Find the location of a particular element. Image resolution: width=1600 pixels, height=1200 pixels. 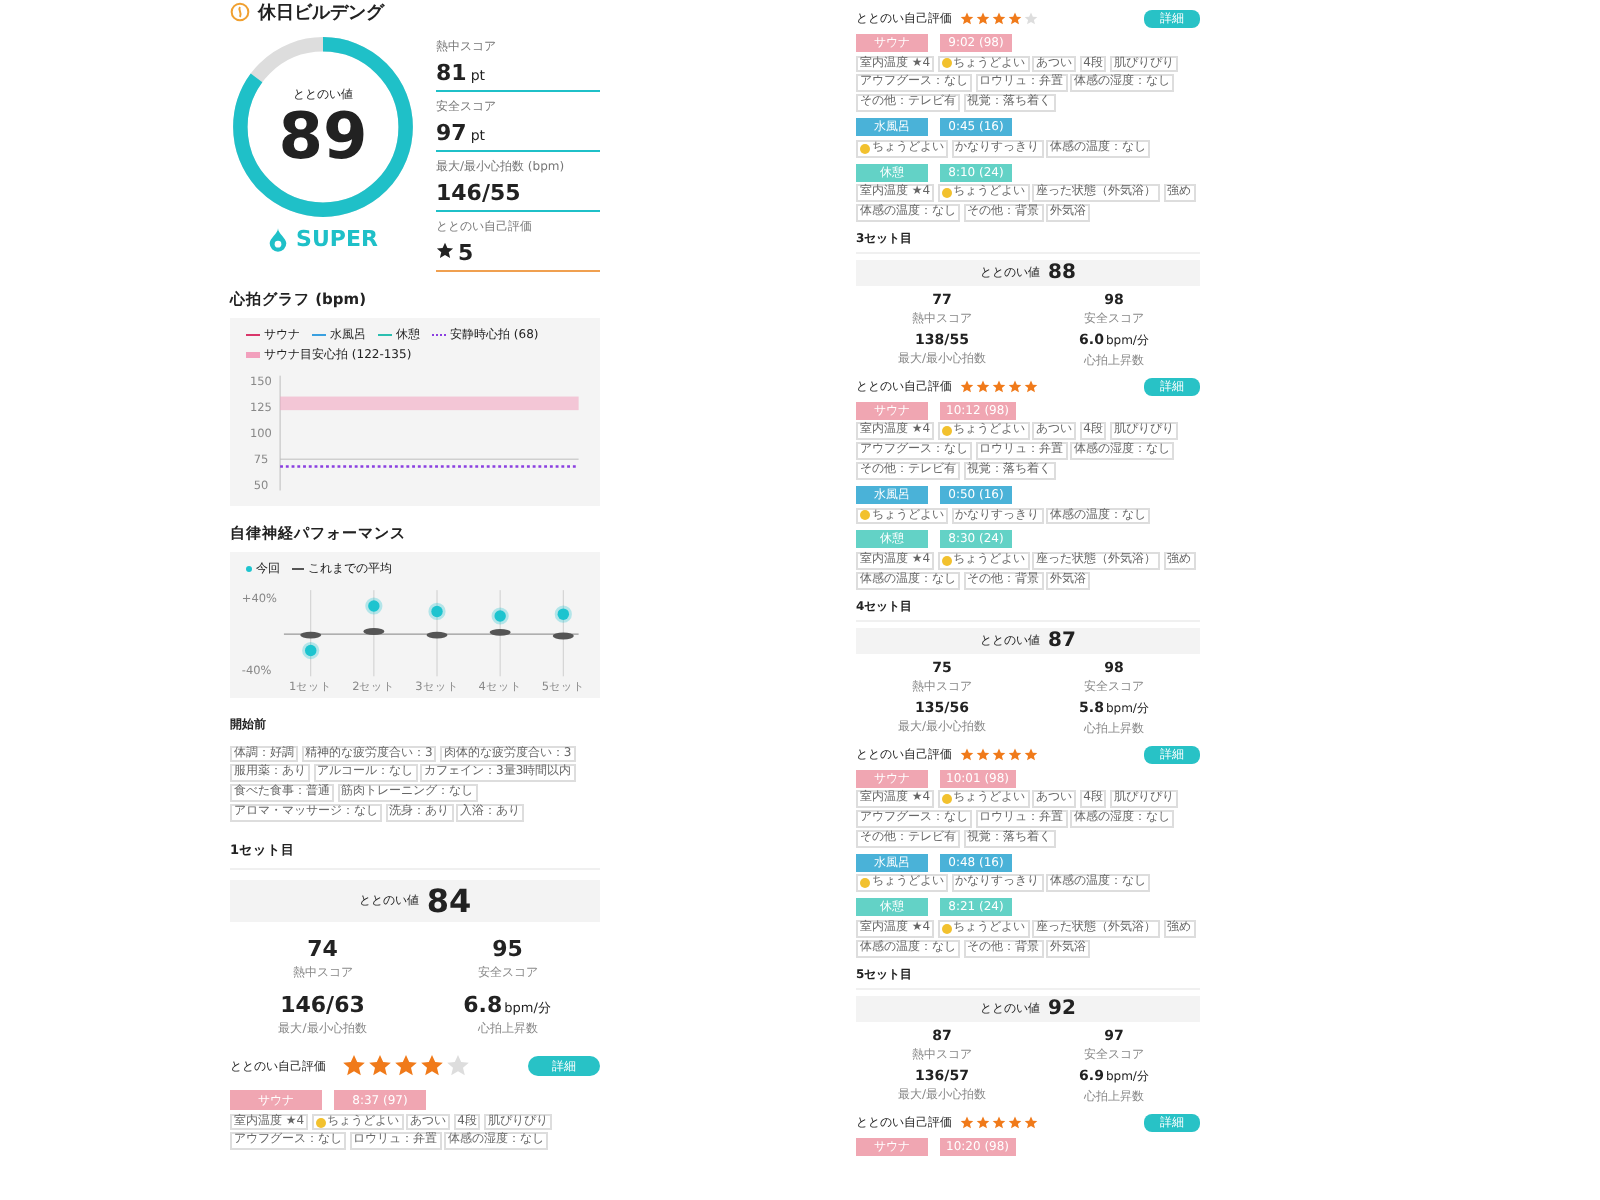

score-value: 84 is located at coordinates (449, 901).